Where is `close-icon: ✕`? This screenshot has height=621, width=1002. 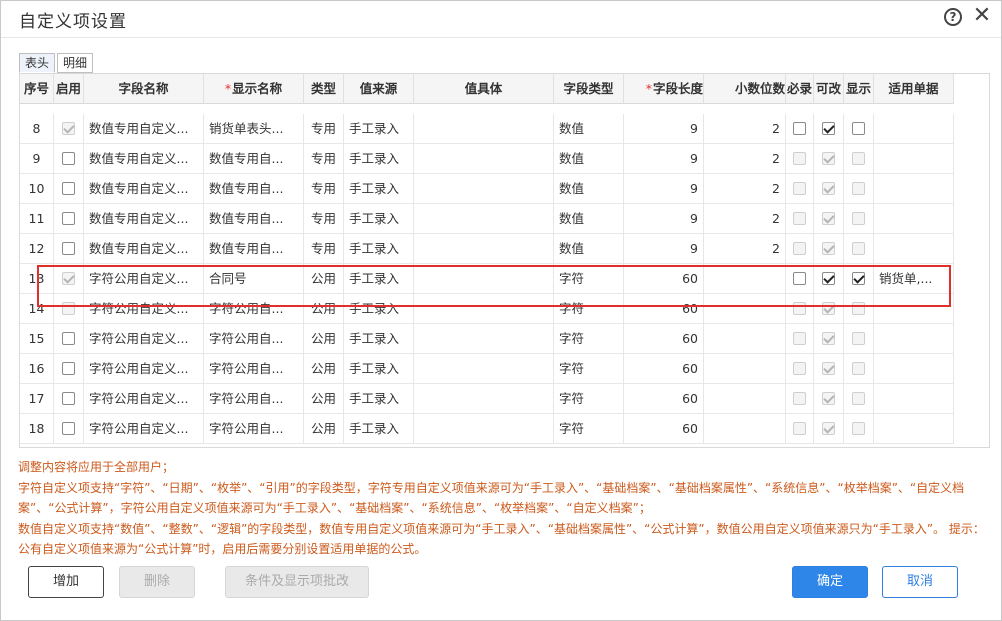 close-icon: ✕ is located at coordinates (982, 16).